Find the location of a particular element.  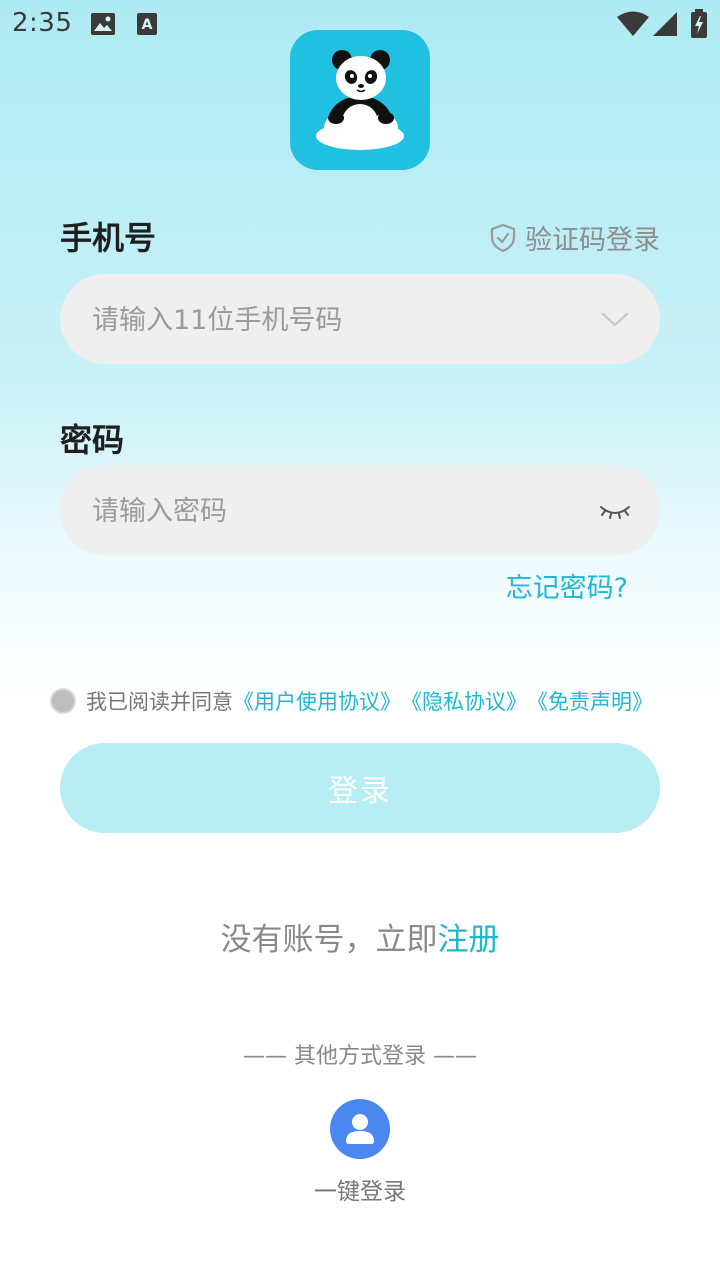

phone-input is located at coordinates (332, 320).